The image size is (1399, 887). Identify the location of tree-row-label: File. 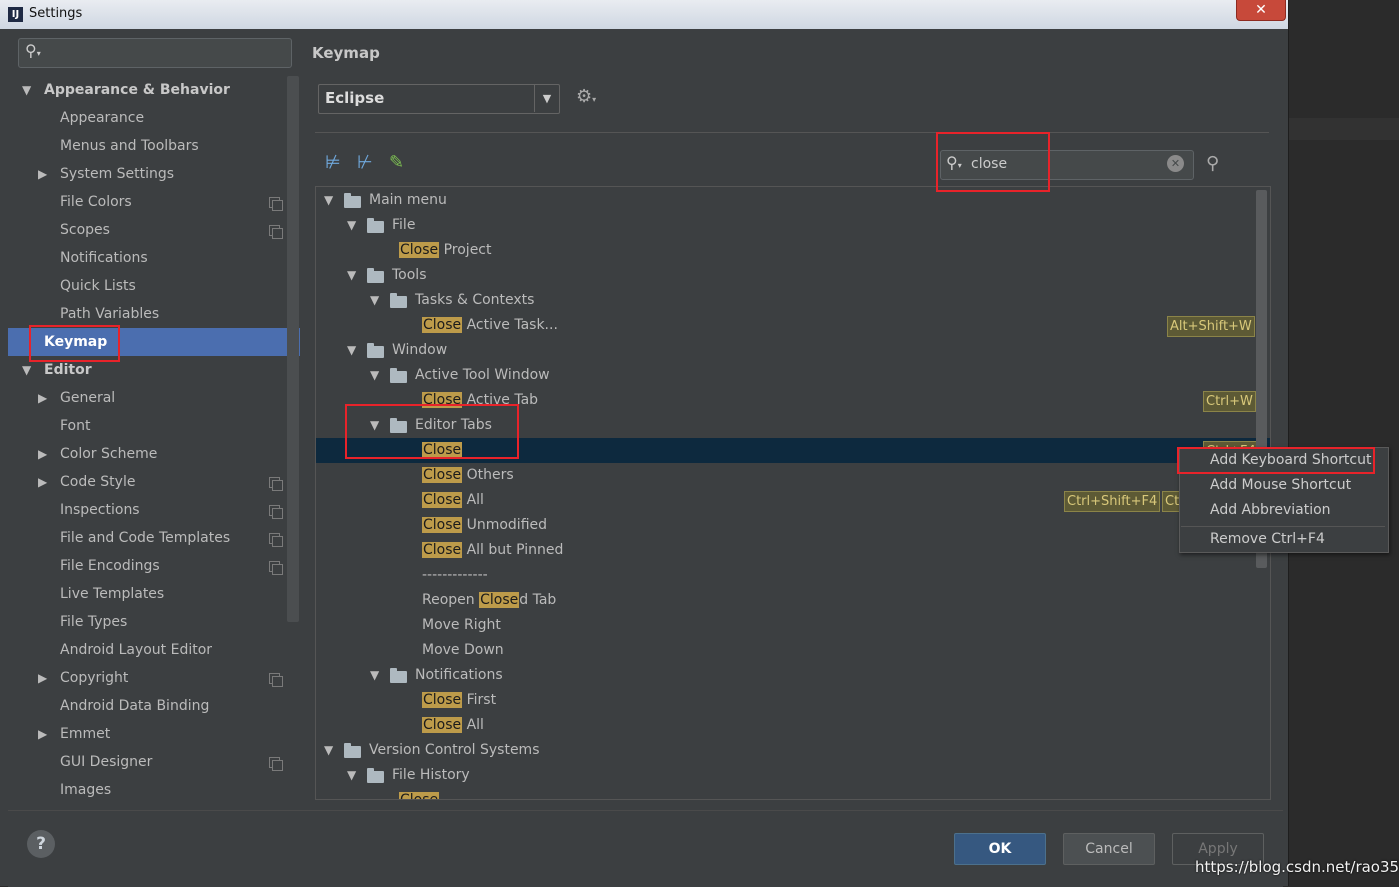
(403, 225).